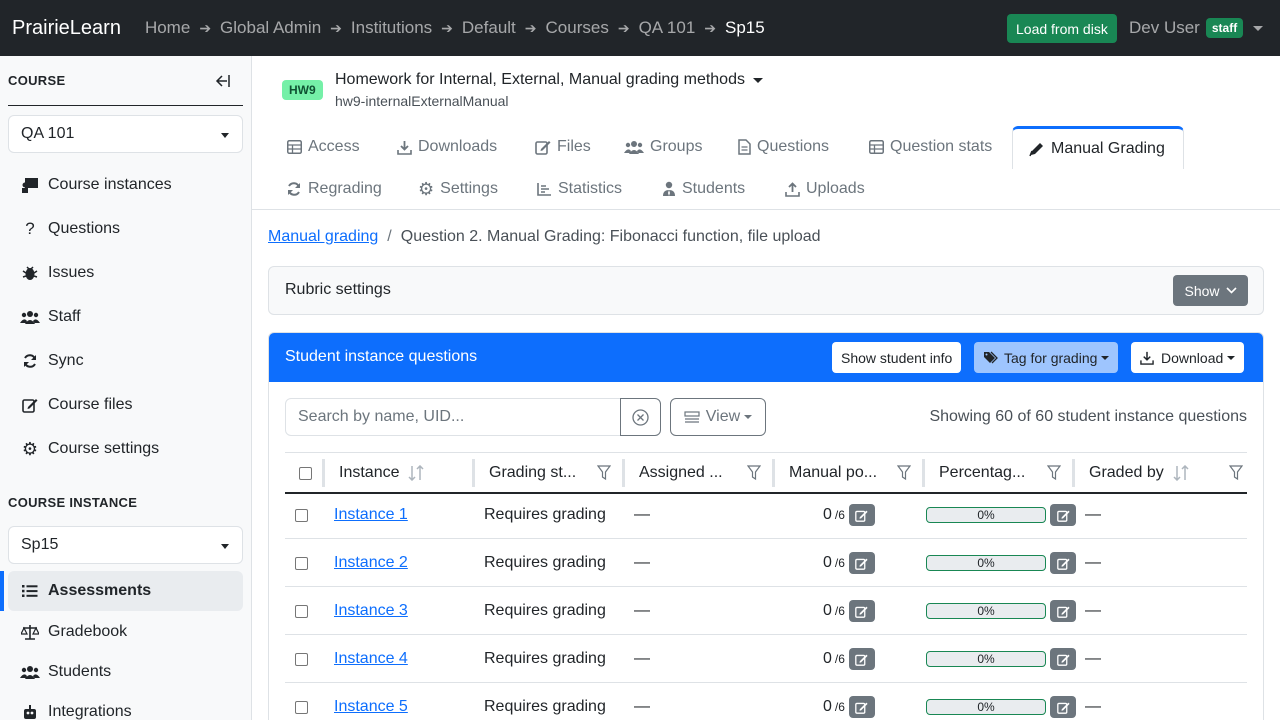 The width and height of the screenshot is (1280, 720). I want to click on tab-statistics: Statistics, so click(579, 189).